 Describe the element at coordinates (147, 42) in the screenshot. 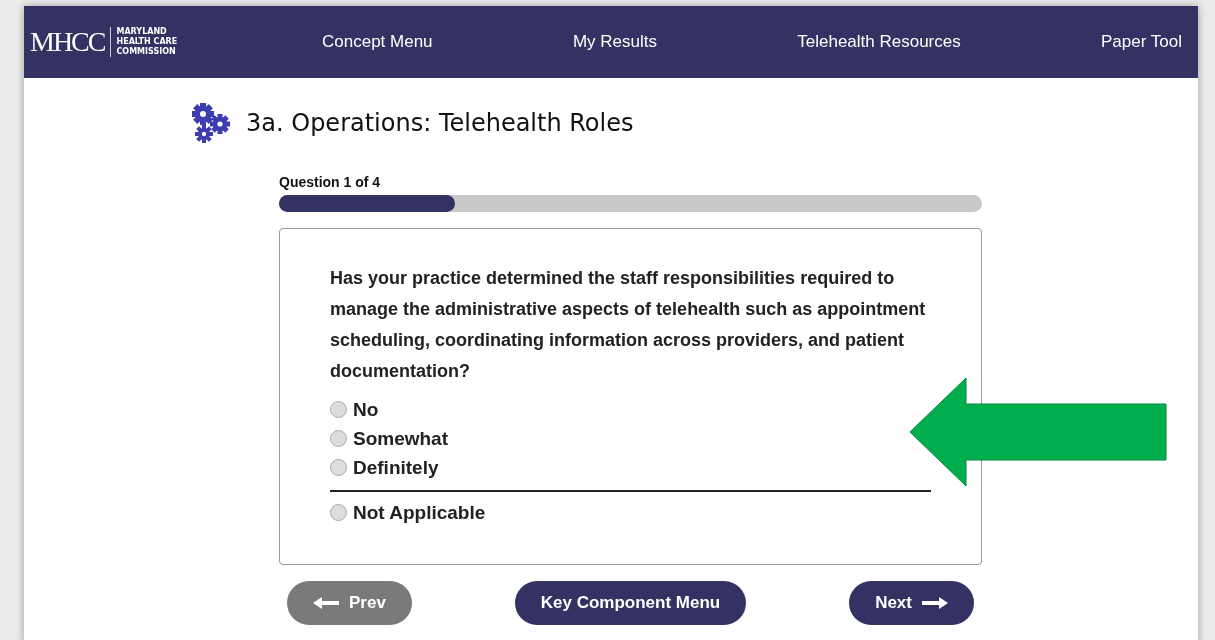

I see `logo-text: HEALTH CARE` at that location.